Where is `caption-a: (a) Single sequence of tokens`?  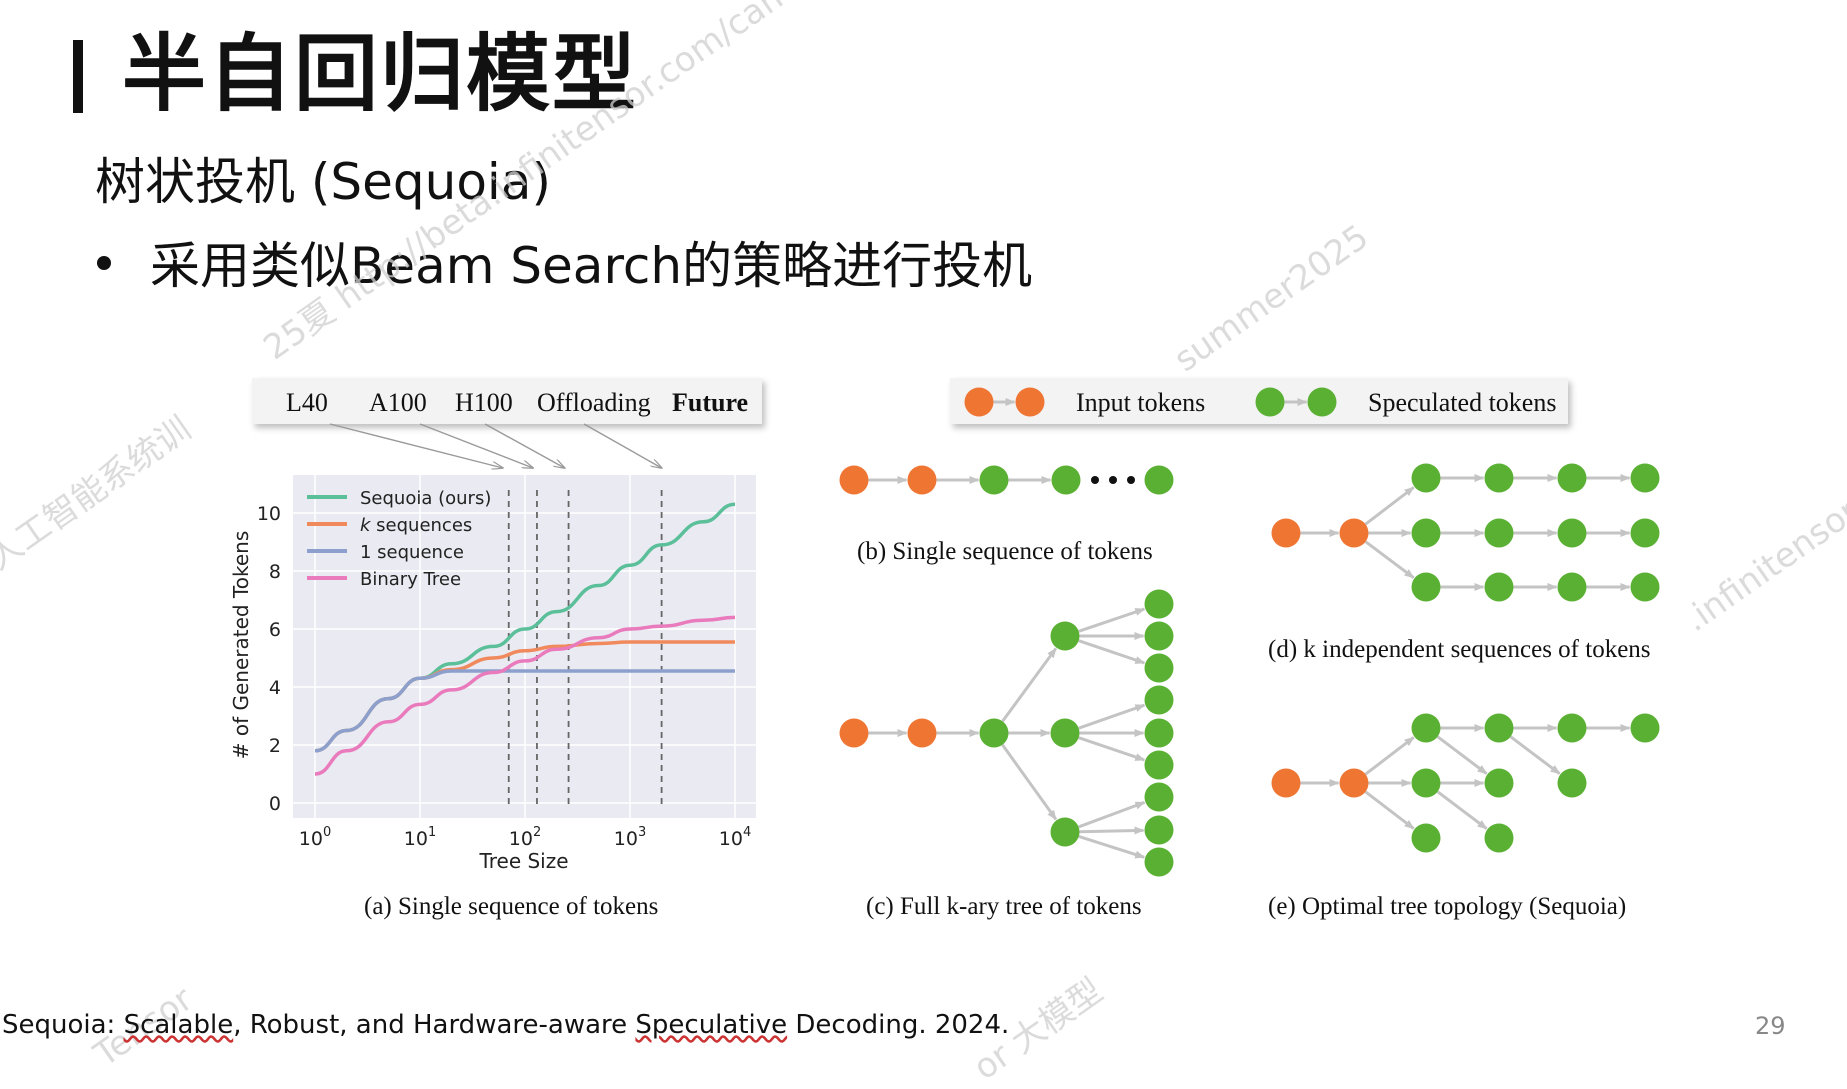 caption-a: (a) Single sequence of tokens is located at coordinates (511, 906).